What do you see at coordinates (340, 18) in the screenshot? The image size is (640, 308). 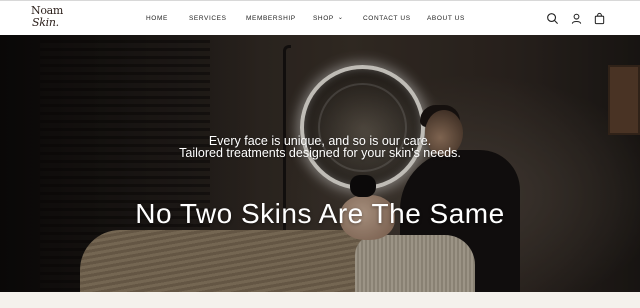 I see `chevron-down-icon: ⌄` at bounding box center [340, 18].